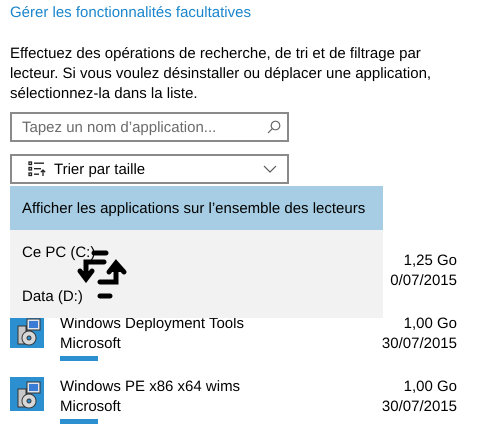 This screenshot has height=438, width=495. Describe the element at coordinates (37, 169) in the screenshot. I see `sort-list-icon` at that location.